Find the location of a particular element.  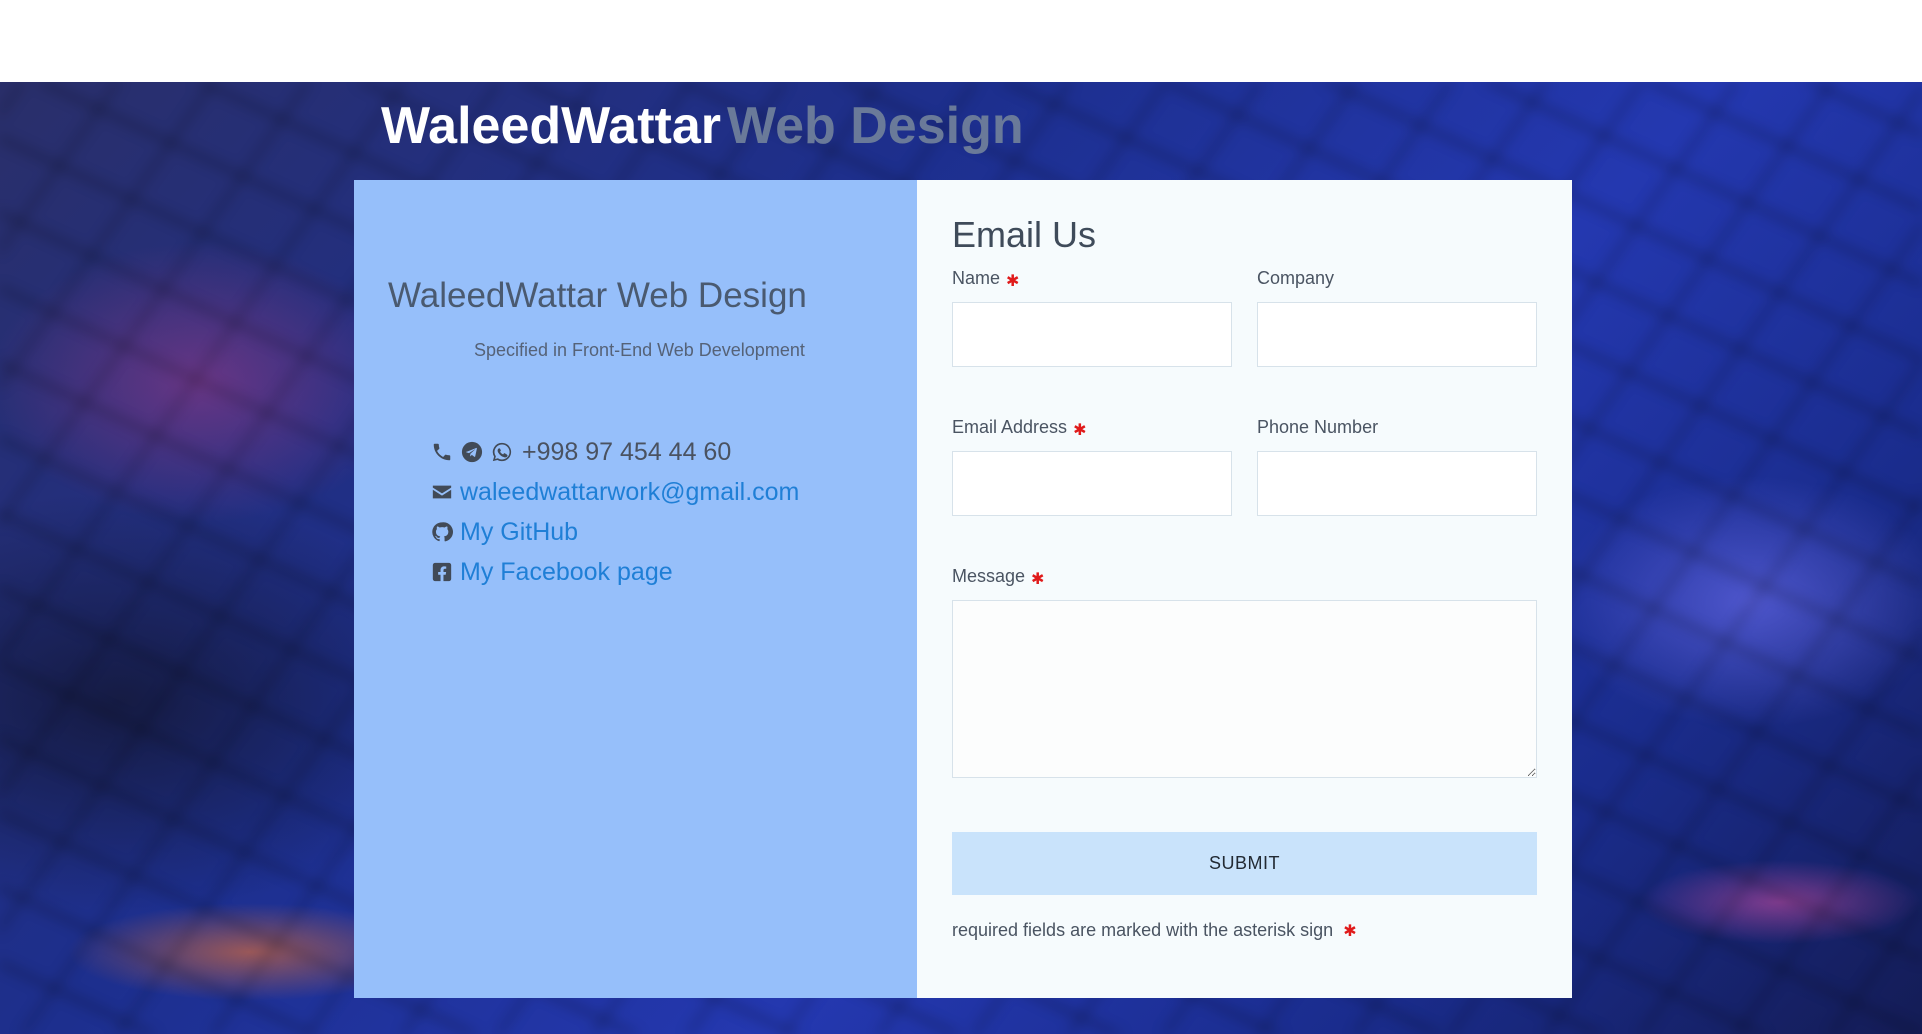

message-textarea is located at coordinates (1244, 689).